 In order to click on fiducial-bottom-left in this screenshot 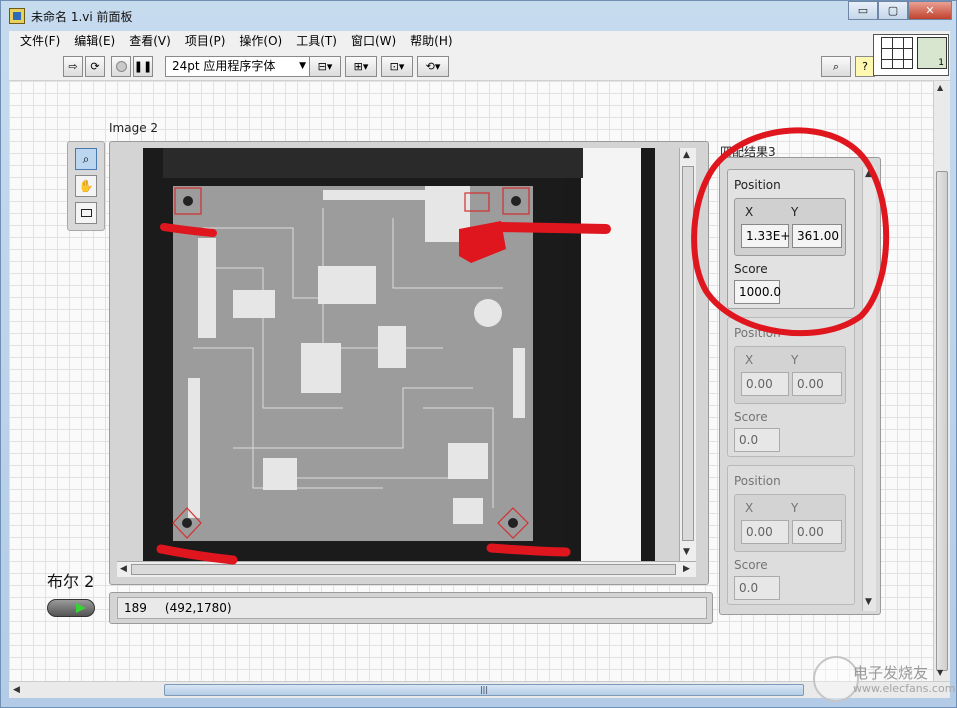, I will do `click(187, 523)`.